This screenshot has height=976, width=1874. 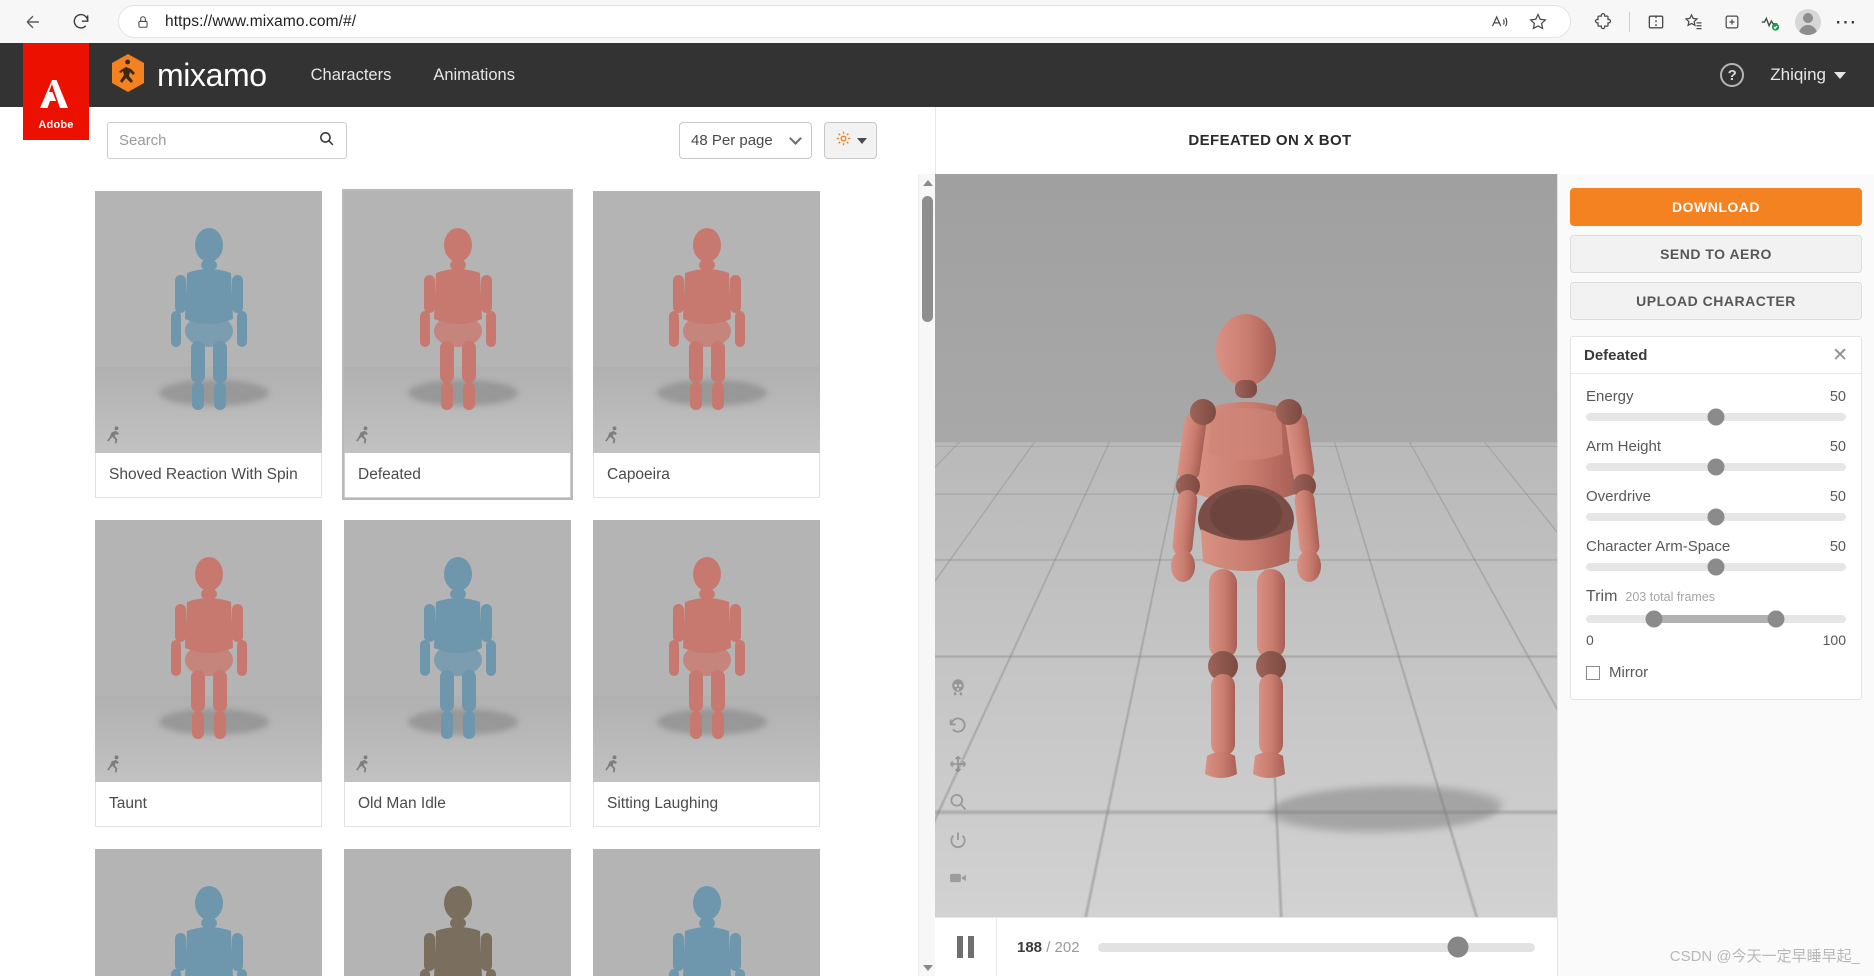 I want to click on trim-max-label: 100, so click(x=1834, y=640).